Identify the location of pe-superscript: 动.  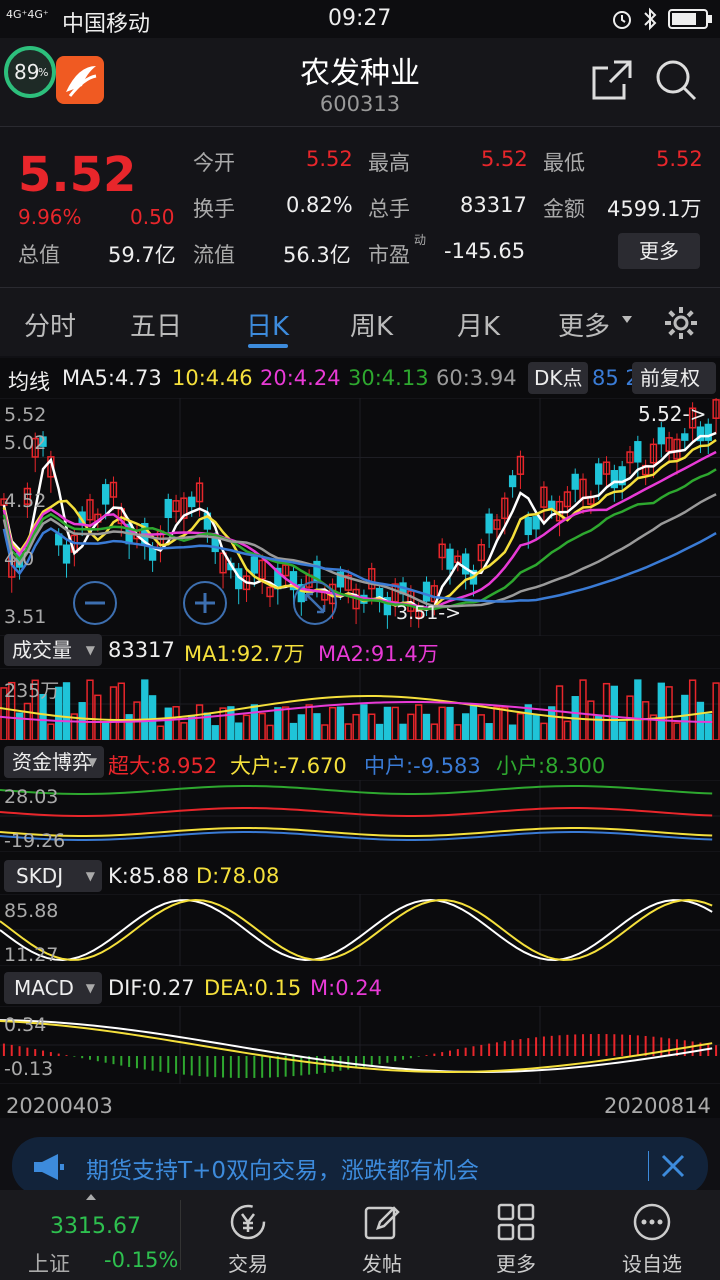
(420, 240).